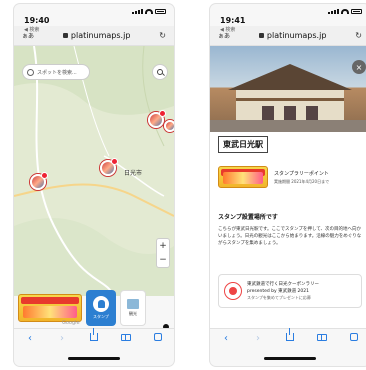 The image size is (366, 370). I want to click on stamp-button-label: スタンプ, so click(101, 316).